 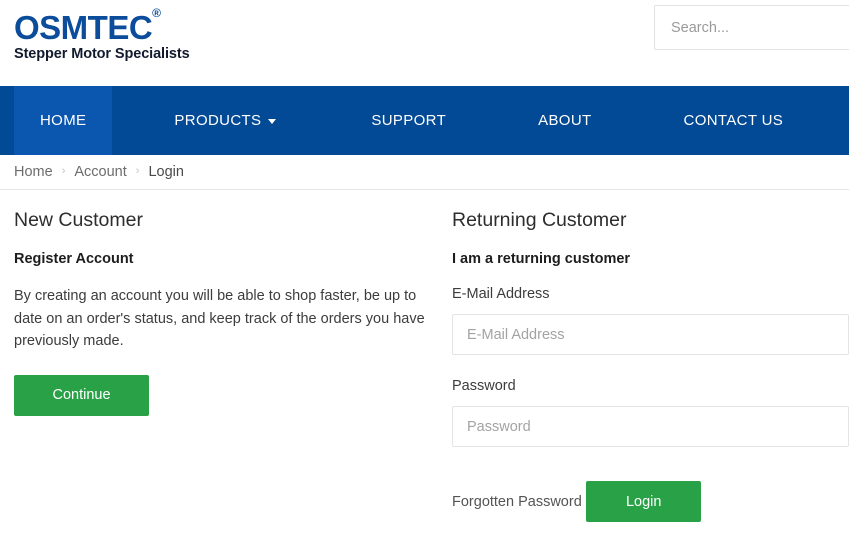 I want to click on breadcrumb-item-login: Login, so click(x=165, y=172).